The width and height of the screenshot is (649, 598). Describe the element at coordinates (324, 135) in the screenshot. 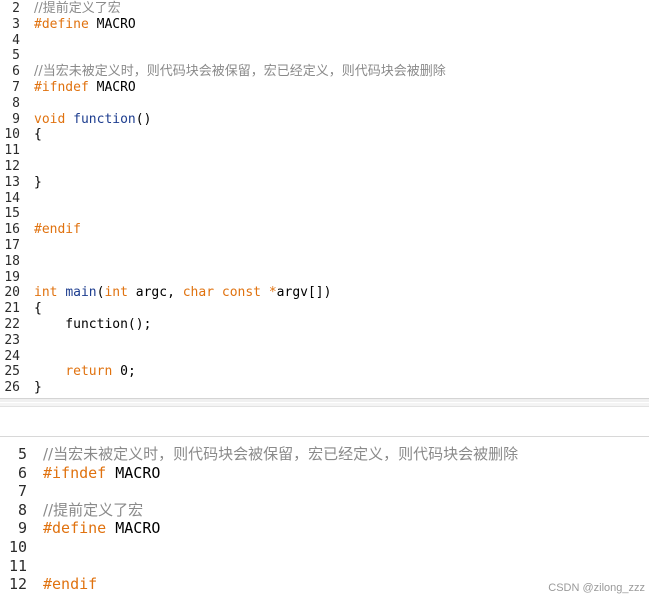

I see `code-line: 10 {` at that location.